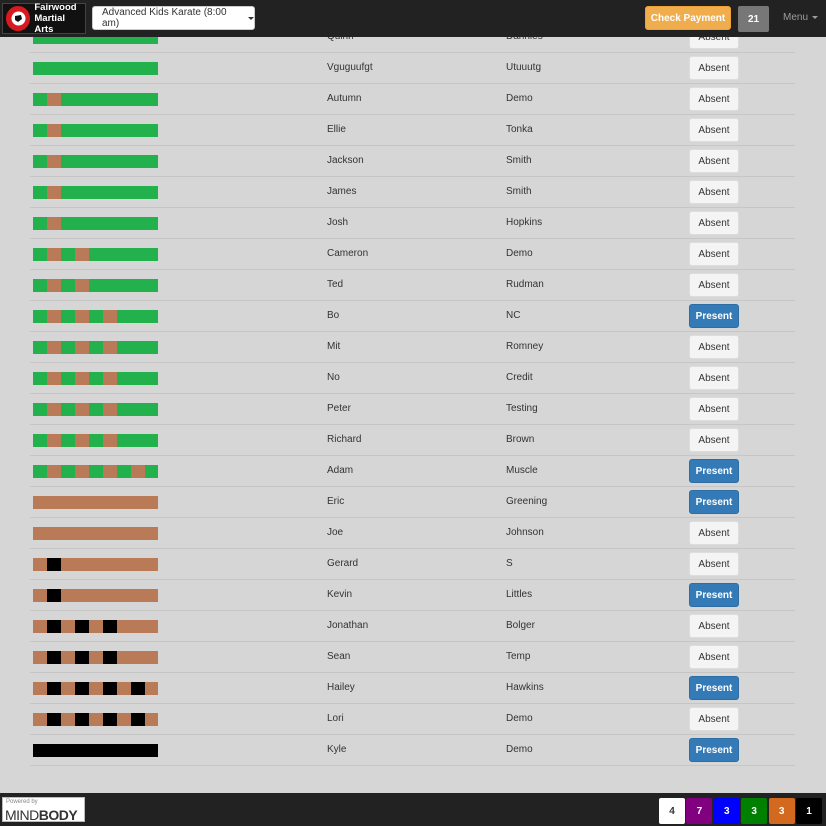 The image size is (826, 826). I want to click on menu-dropdown: Menu, so click(801, 17).